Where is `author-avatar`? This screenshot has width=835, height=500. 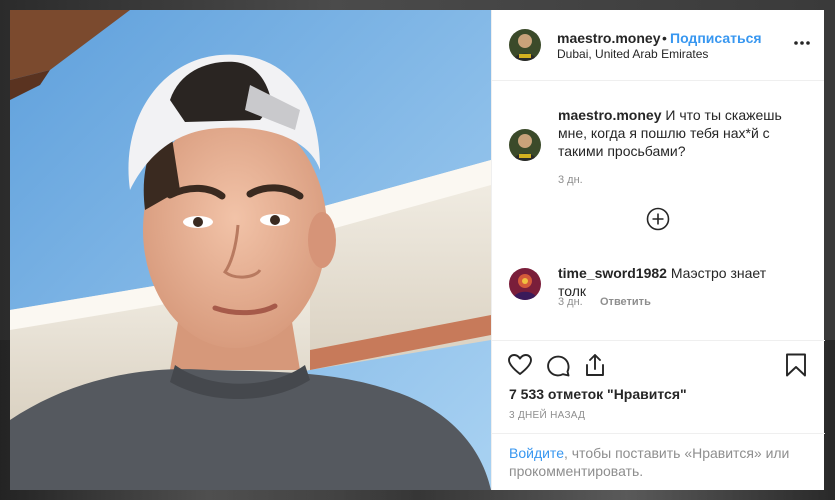
author-avatar is located at coordinates (525, 45).